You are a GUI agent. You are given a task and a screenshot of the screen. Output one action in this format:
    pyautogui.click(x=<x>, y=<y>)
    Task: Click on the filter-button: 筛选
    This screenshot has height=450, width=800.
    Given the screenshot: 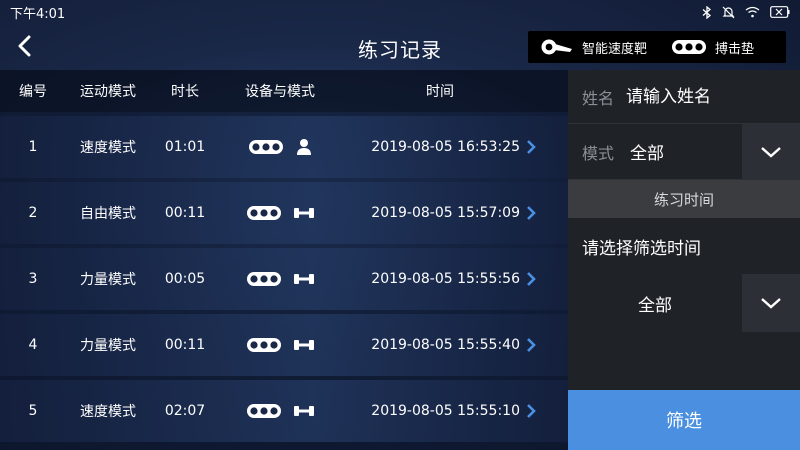 What is the action you would take?
    pyautogui.click(x=684, y=420)
    